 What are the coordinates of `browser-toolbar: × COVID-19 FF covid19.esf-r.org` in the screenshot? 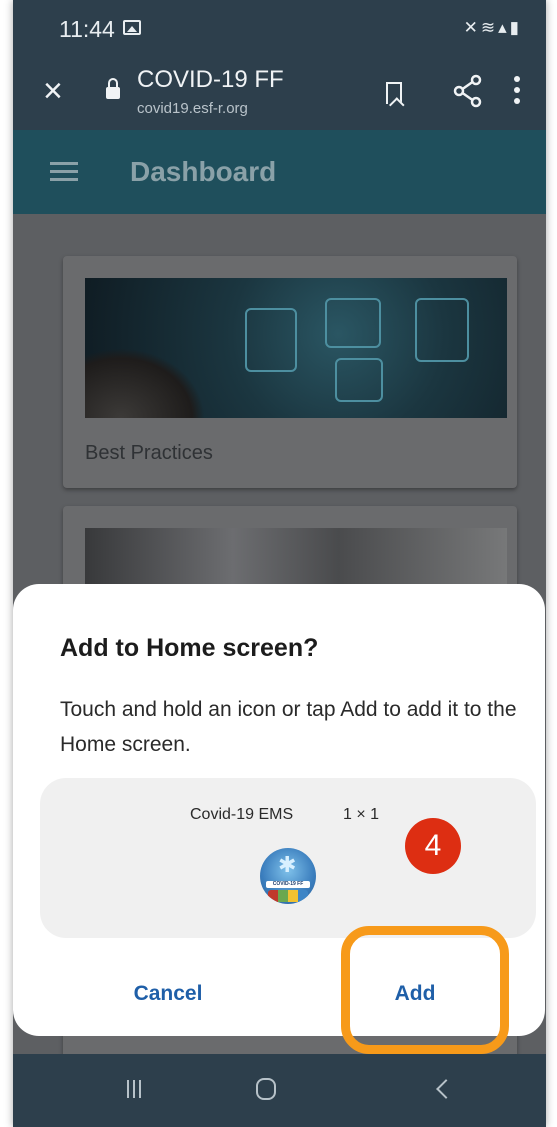 It's located at (279, 94).